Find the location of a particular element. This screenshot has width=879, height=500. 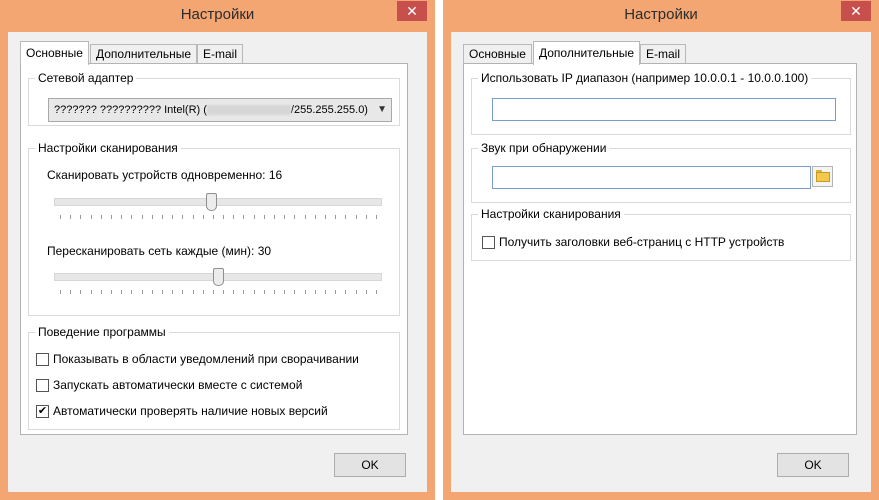

devices-label: Сканировать устройств одновременно: 16 is located at coordinates (165, 175).